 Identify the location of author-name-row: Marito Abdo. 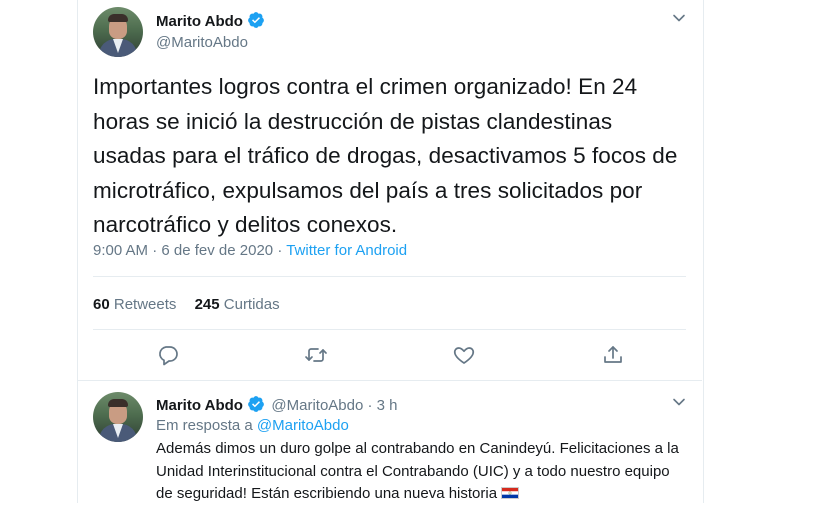
(210, 22).